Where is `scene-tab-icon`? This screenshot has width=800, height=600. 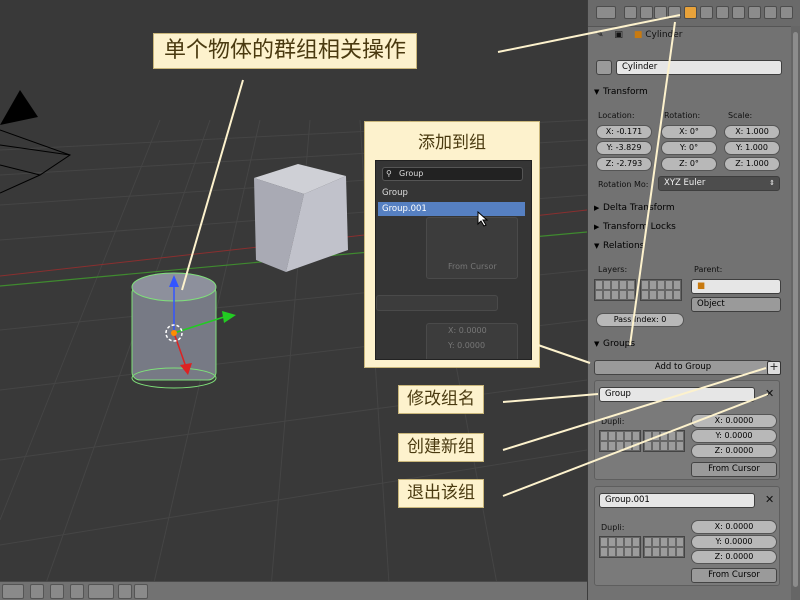 scene-tab-icon is located at coordinates (646, 12).